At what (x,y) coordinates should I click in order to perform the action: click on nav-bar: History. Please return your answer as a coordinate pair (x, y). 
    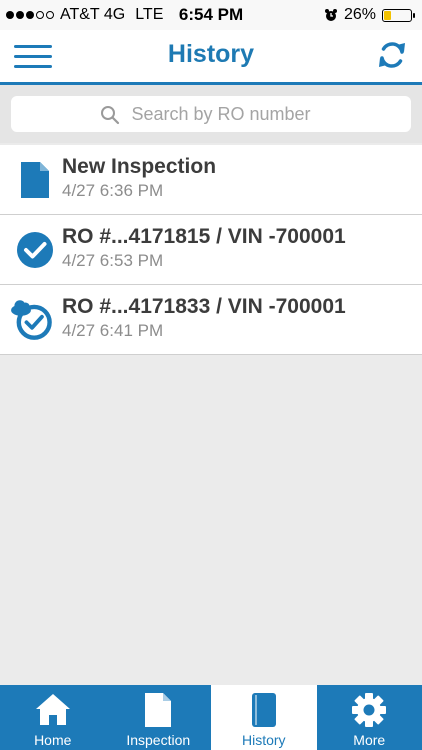
    Looking at the image, I should click on (211, 57).